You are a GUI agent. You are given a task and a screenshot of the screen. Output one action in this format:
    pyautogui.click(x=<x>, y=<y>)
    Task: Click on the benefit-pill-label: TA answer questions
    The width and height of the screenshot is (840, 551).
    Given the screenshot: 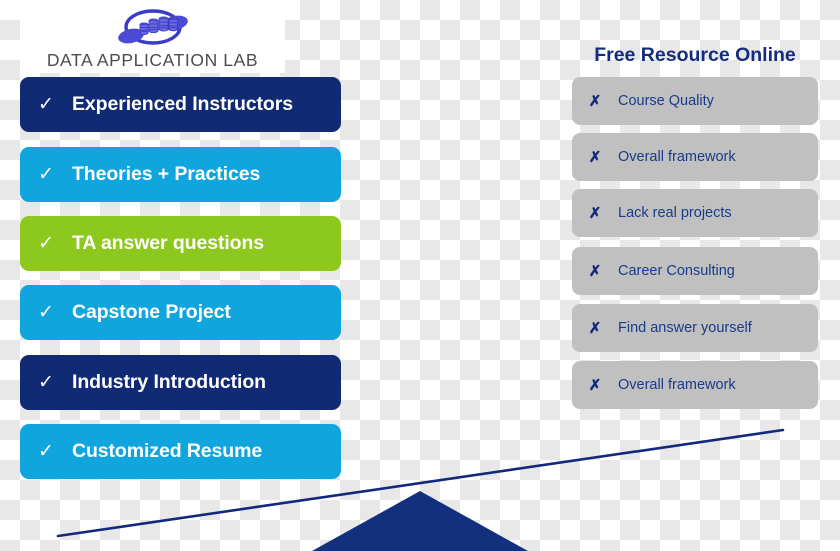 What is the action you would take?
    pyautogui.click(x=168, y=243)
    